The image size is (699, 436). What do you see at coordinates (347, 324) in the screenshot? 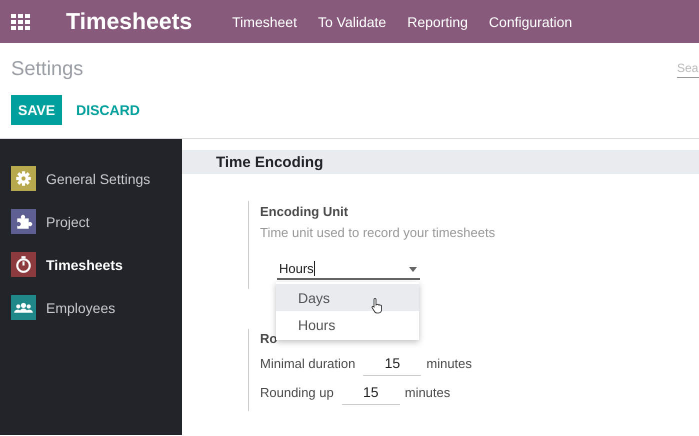
I see `dropdown-option: Hours` at bounding box center [347, 324].